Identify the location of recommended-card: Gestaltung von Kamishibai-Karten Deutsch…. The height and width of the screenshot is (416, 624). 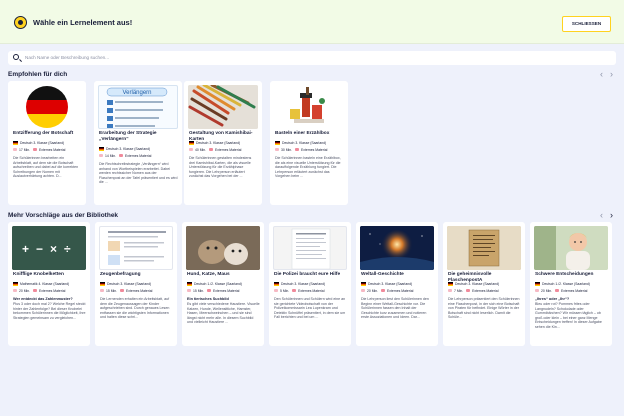
(223, 143).